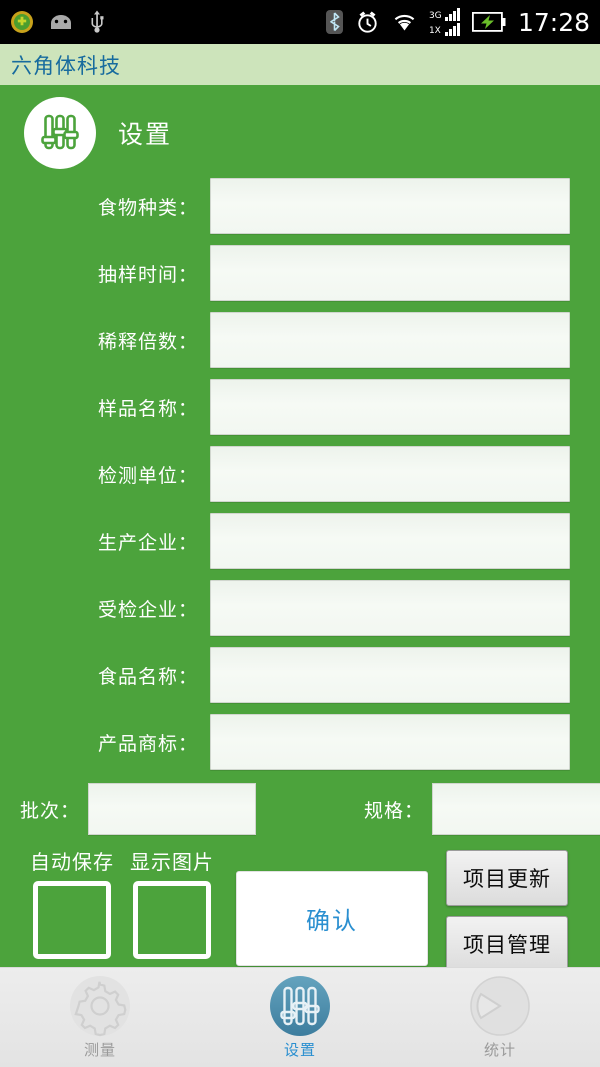  Describe the element at coordinates (22, 22) in the screenshot. I see `security-shield-icon` at that location.